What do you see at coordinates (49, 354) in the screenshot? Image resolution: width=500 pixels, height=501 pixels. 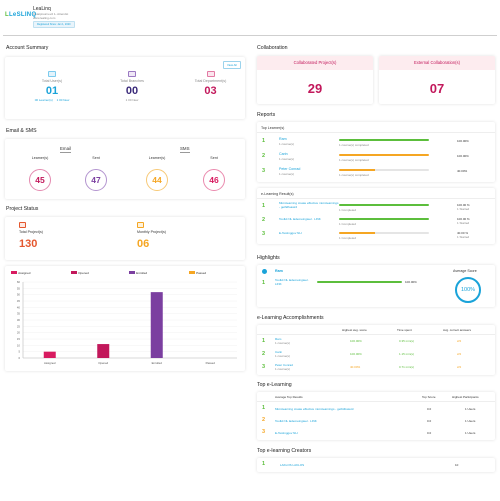 I see `bar-assigned` at bounding box center [49, 354].